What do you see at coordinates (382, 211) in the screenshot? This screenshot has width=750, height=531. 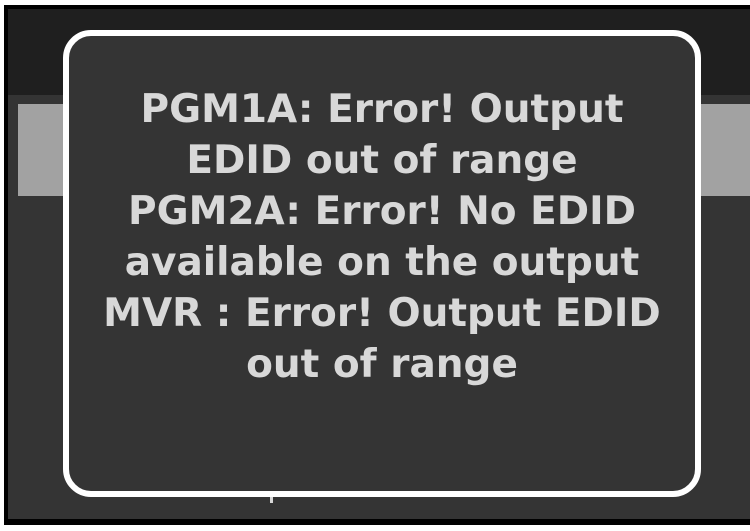 I see `error-line-3: PGM2A: Error! No EDID` at bounding box center [382, 211].